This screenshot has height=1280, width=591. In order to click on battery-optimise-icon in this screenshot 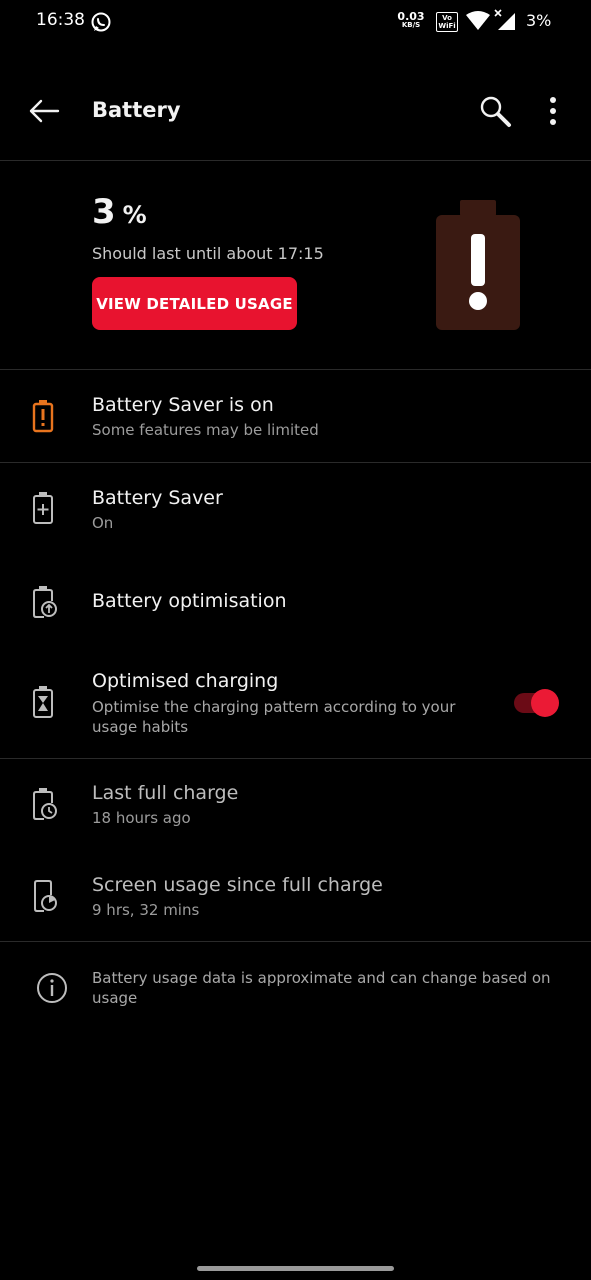, I will do `click(45, 602)`.